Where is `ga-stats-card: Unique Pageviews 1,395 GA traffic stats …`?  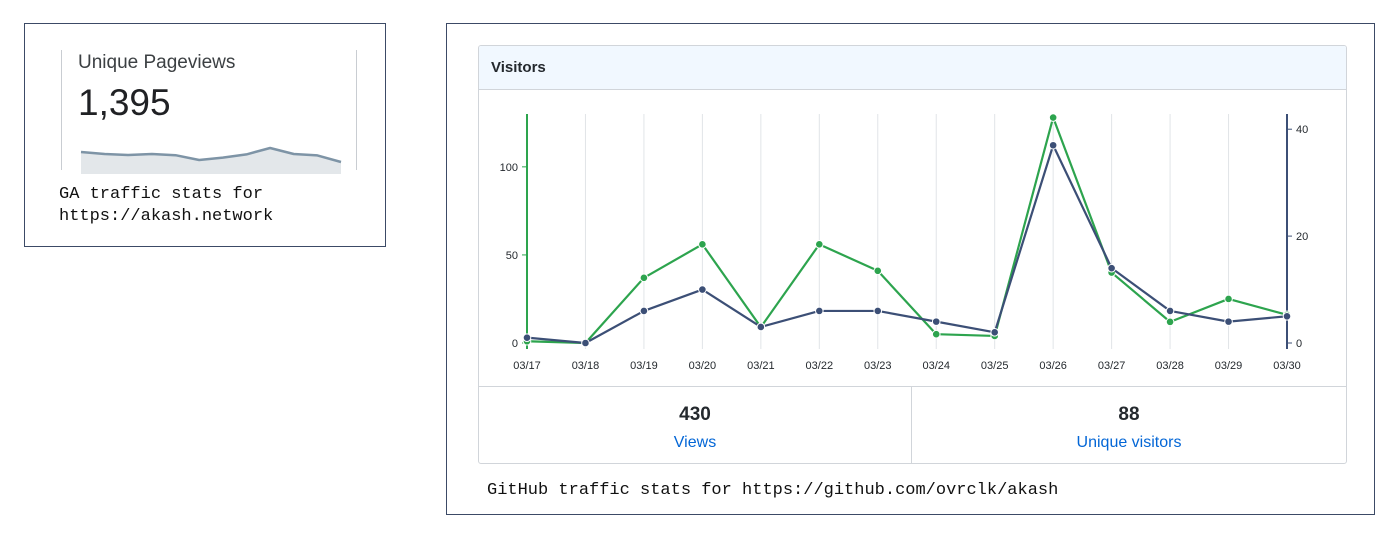
ga-stats-card: Unique Pageviews 1,395 GA traffic stats … is located at coordinates (205, 135).